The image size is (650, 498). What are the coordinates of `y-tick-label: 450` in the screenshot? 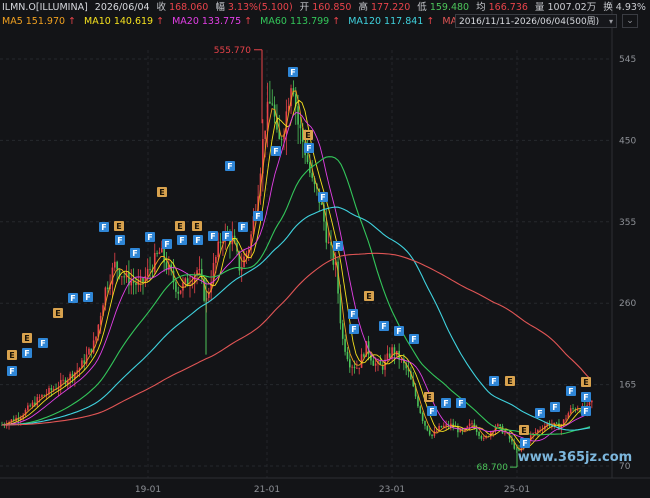 It's located at (627, 141).